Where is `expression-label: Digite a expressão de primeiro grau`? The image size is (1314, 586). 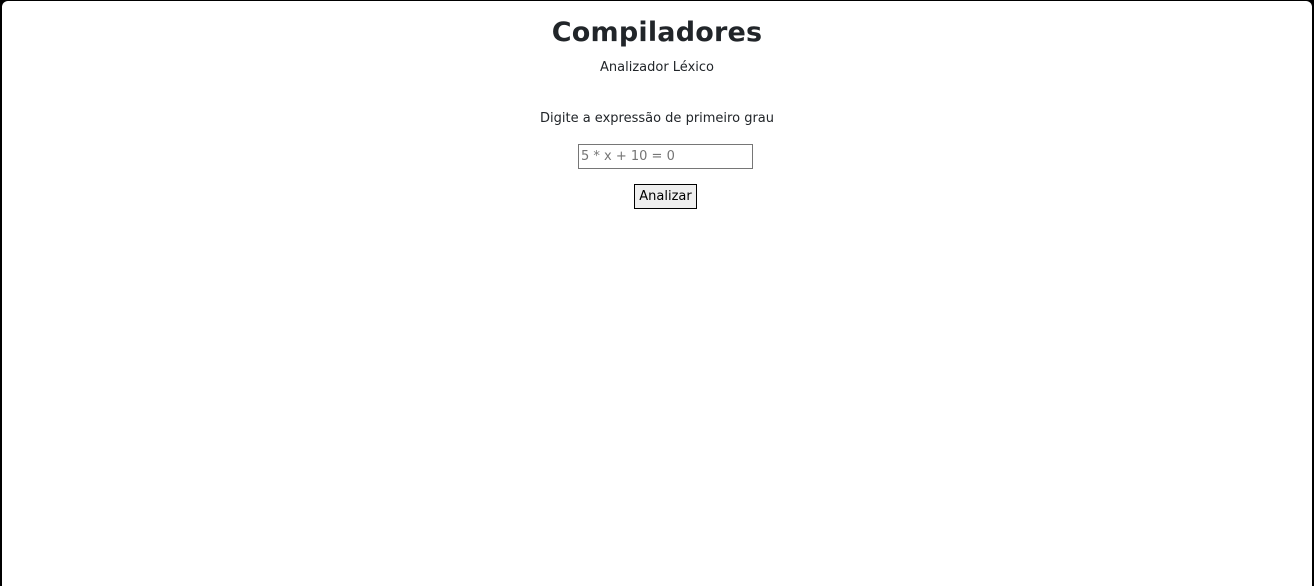
expression-label: Digite a expressão de primeiro grau is located at coordinates (657, 118).